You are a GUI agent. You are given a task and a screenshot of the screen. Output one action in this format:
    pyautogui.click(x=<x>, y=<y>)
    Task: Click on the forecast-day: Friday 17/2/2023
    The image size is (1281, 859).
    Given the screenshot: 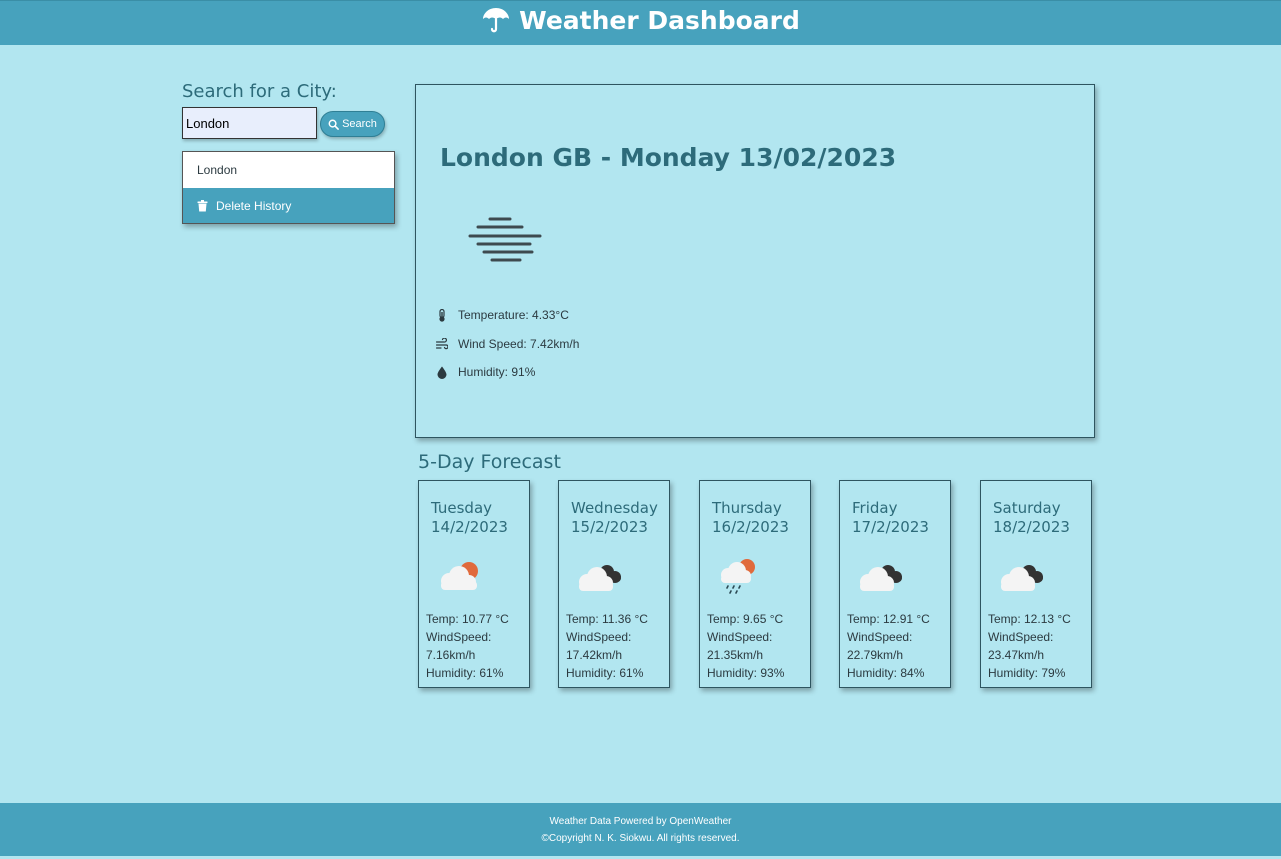 What is the action you would take?
    pyautogui.click(x=890, y=518)
    